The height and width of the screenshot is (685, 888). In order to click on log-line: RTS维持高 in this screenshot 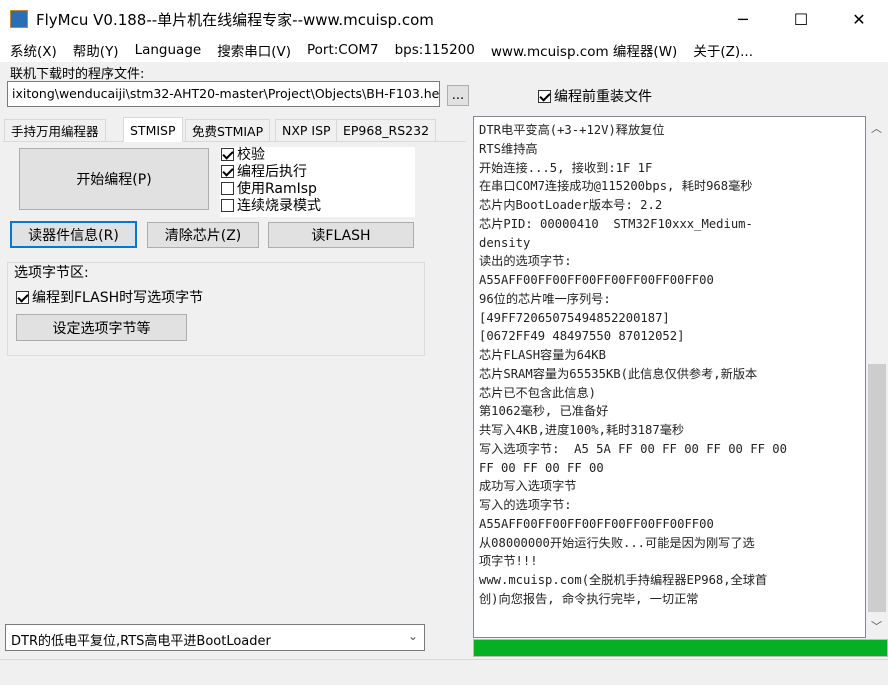, I will do `click(508, 148)`.